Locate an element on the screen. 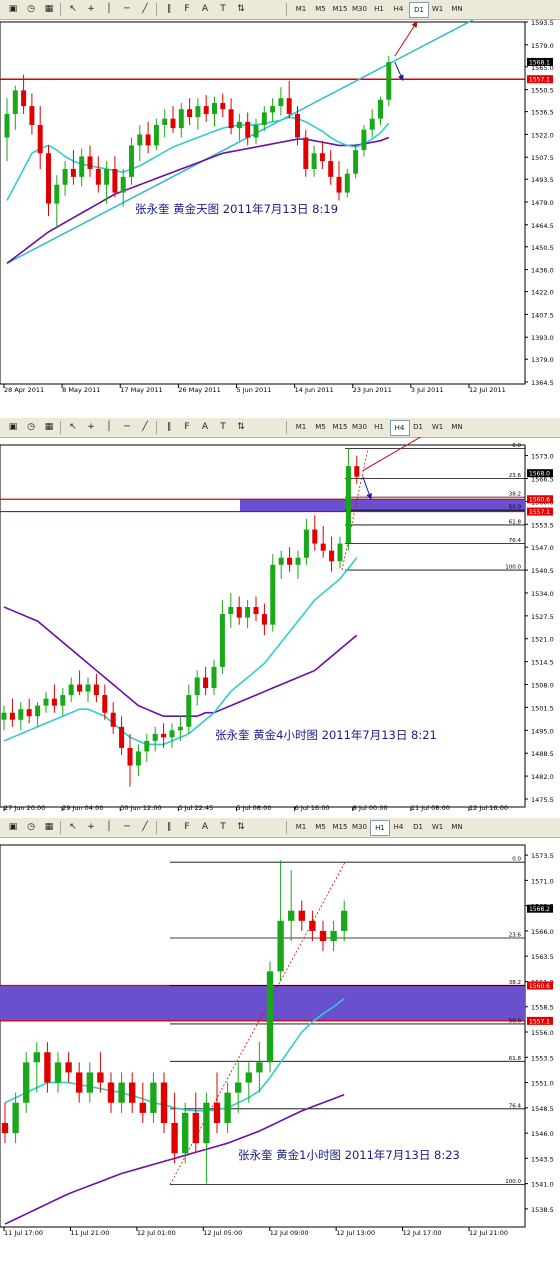 The width and height of the screenshot is (560, 1273). y-tick-label: 1393.0 is located at coordinates (542, 338).